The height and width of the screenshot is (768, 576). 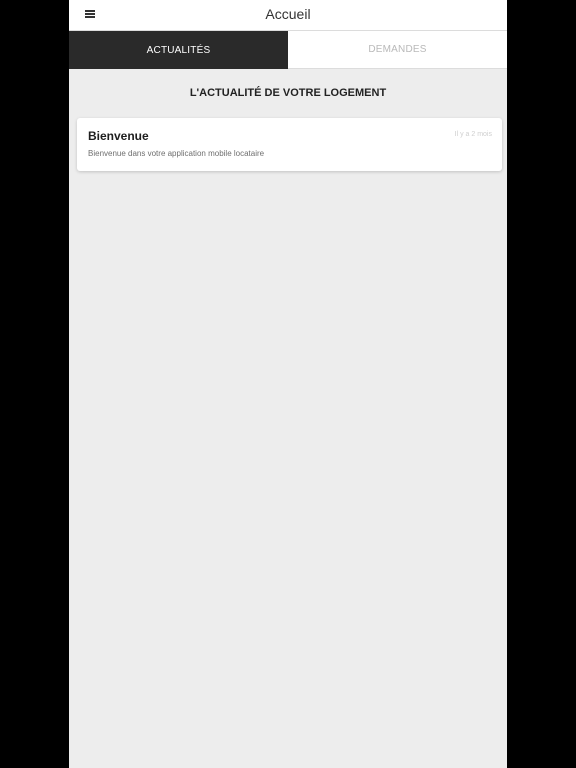 I want to click on news-card-title: Bienvenue, so click(x=118, y=136).